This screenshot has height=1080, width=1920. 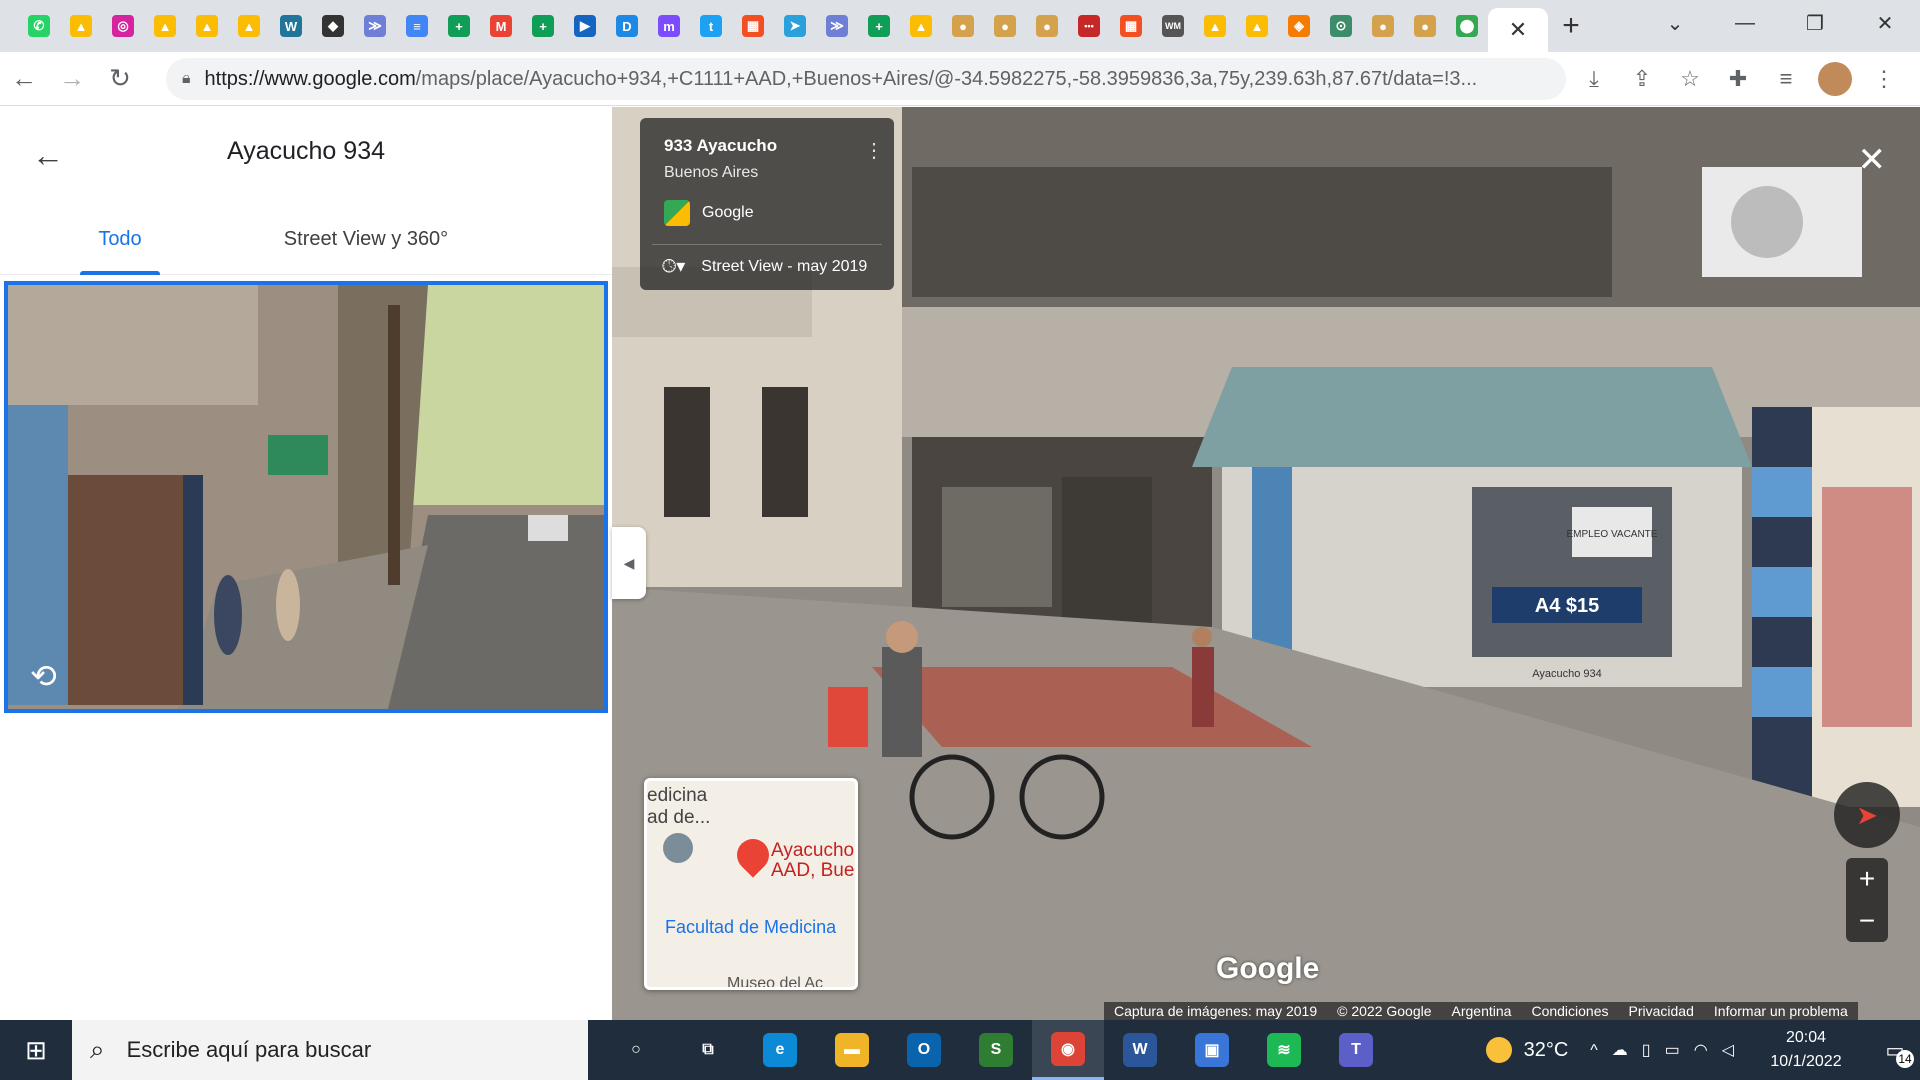 What do you see at coordinates (1867, 921) in the screenshot?
I see `zoom-out-button: −` at bounding box center [1867, 921].